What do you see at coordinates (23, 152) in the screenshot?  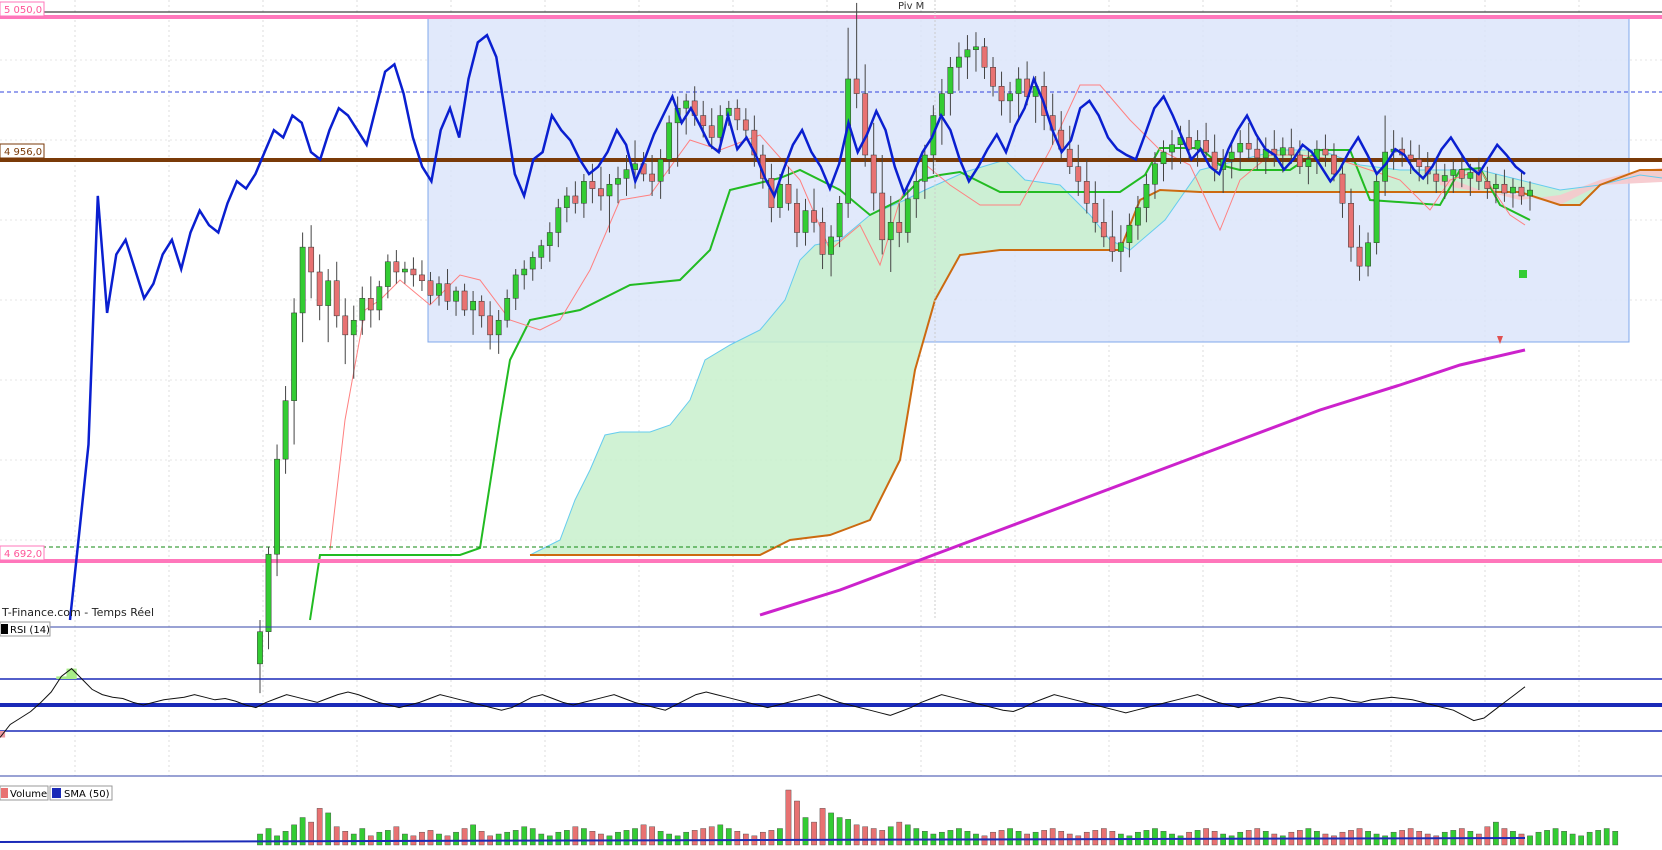 I see `resistance-label: 4 956,0` at bounding box center [23, 152].